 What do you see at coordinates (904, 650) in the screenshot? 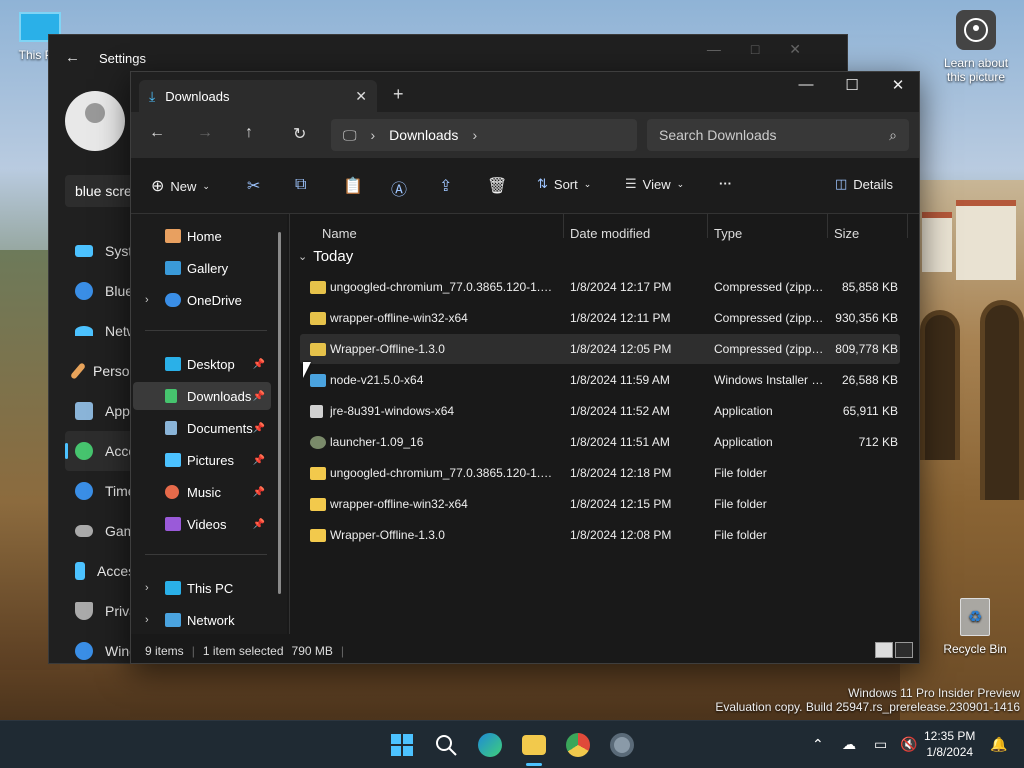
I see `tiles-view-icon` at bounding box center [904, 650].